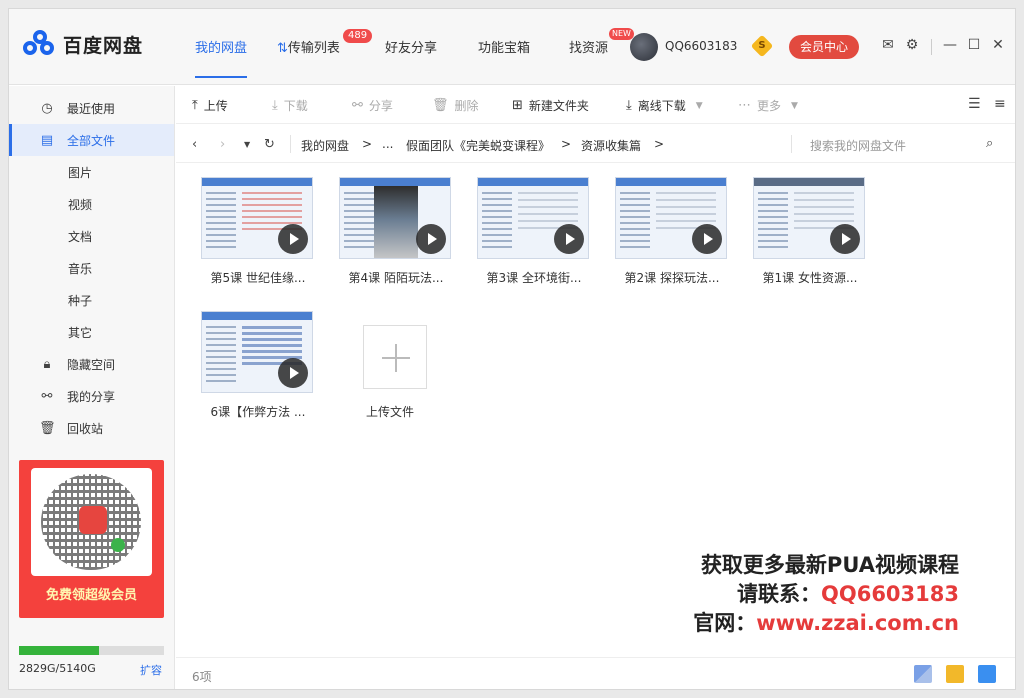 This screenshot has width=1024, height=698. Describe the element at coordinates (210, 105) in the screenshot. I see `upload-button: ⤒ 上传` at that location.